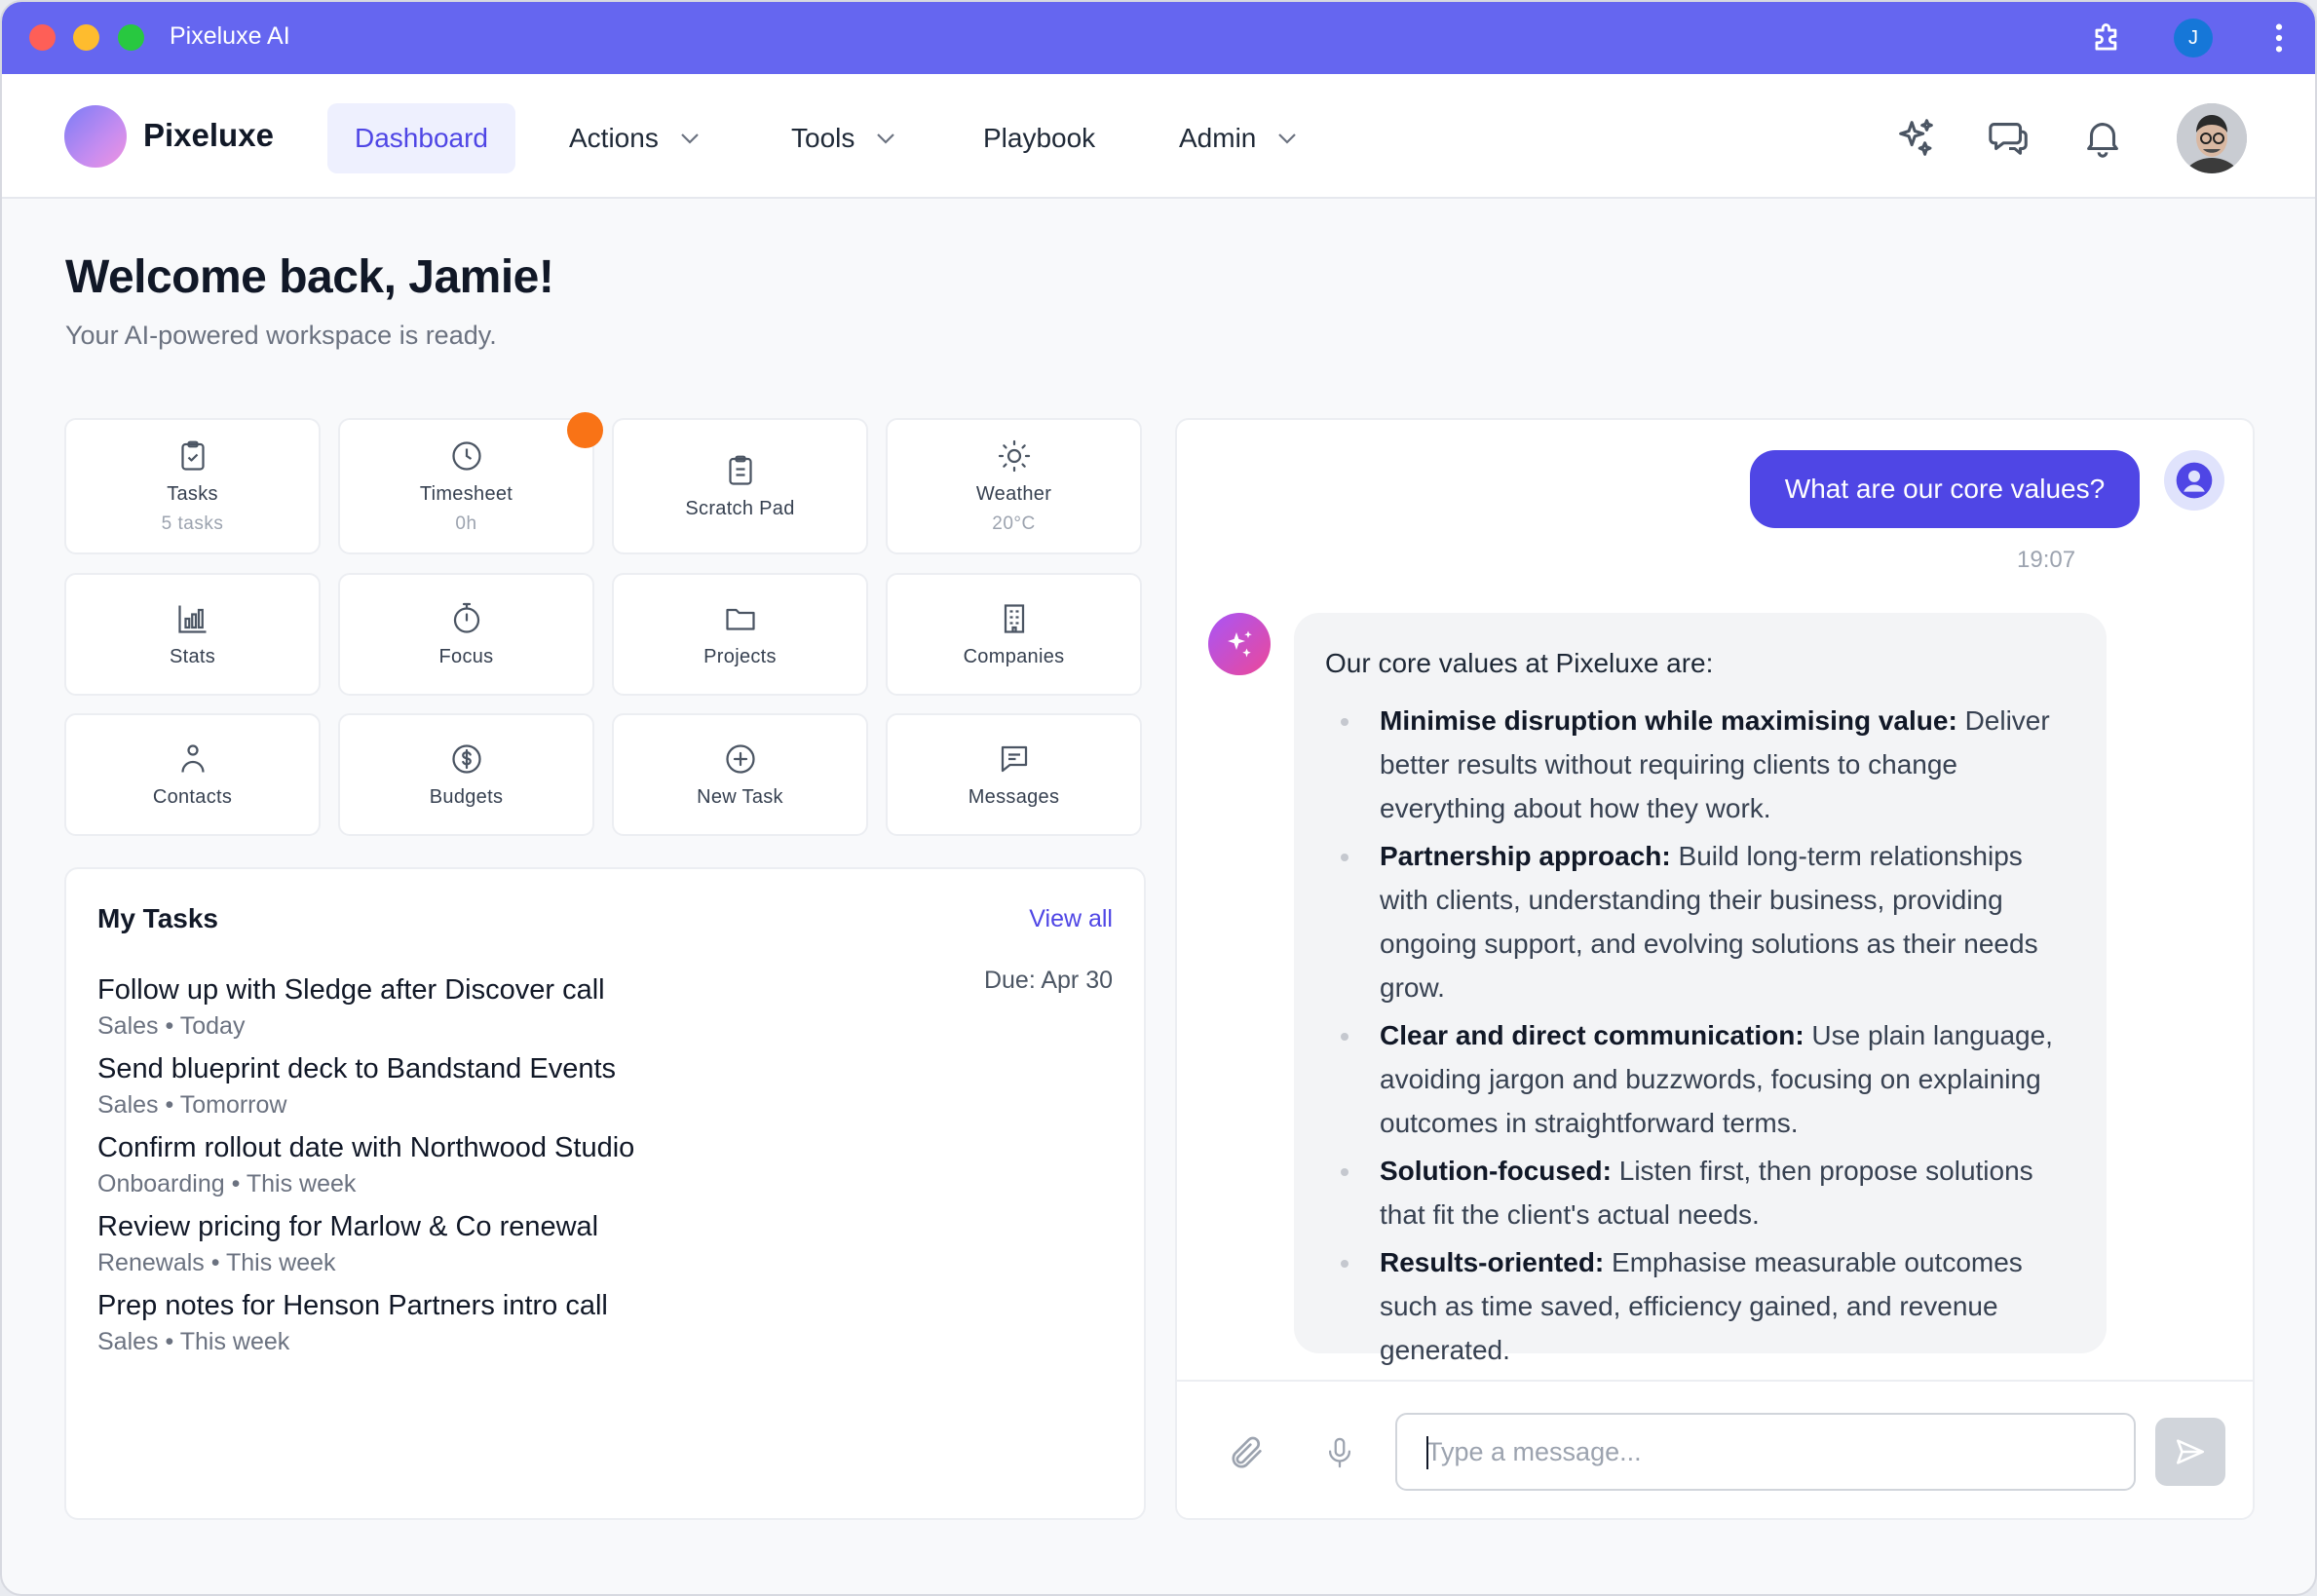 The image size is (2317, 1596). What do you see at coordinates (171, 1026) in the screenshot?
I see `task-meta: Sales • Today` at bounding box center [171, 1026].